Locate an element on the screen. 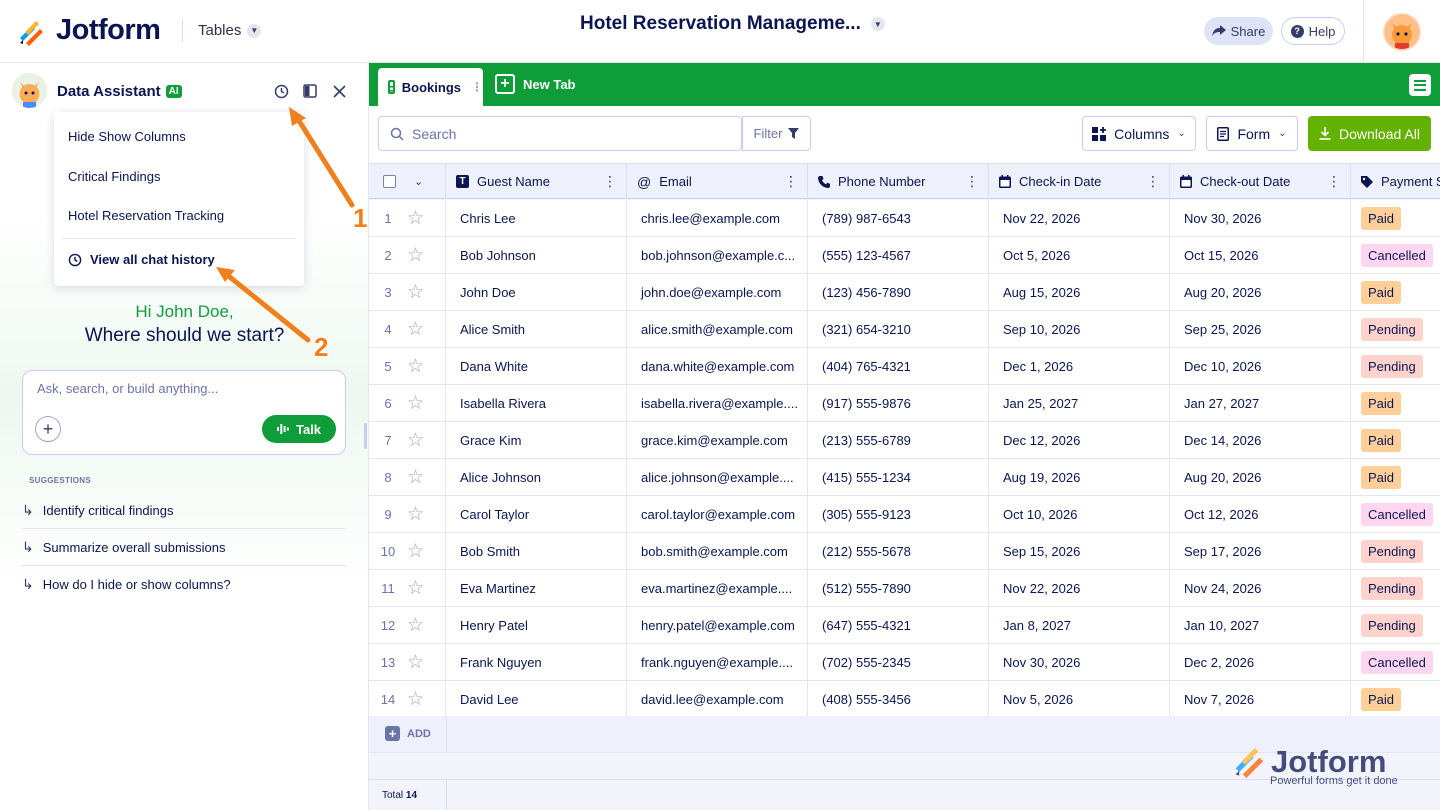 The width and height of the screenshot is (1440, 810). phone-cell: (512) 555-7890 is located at coordinates (898, 588).